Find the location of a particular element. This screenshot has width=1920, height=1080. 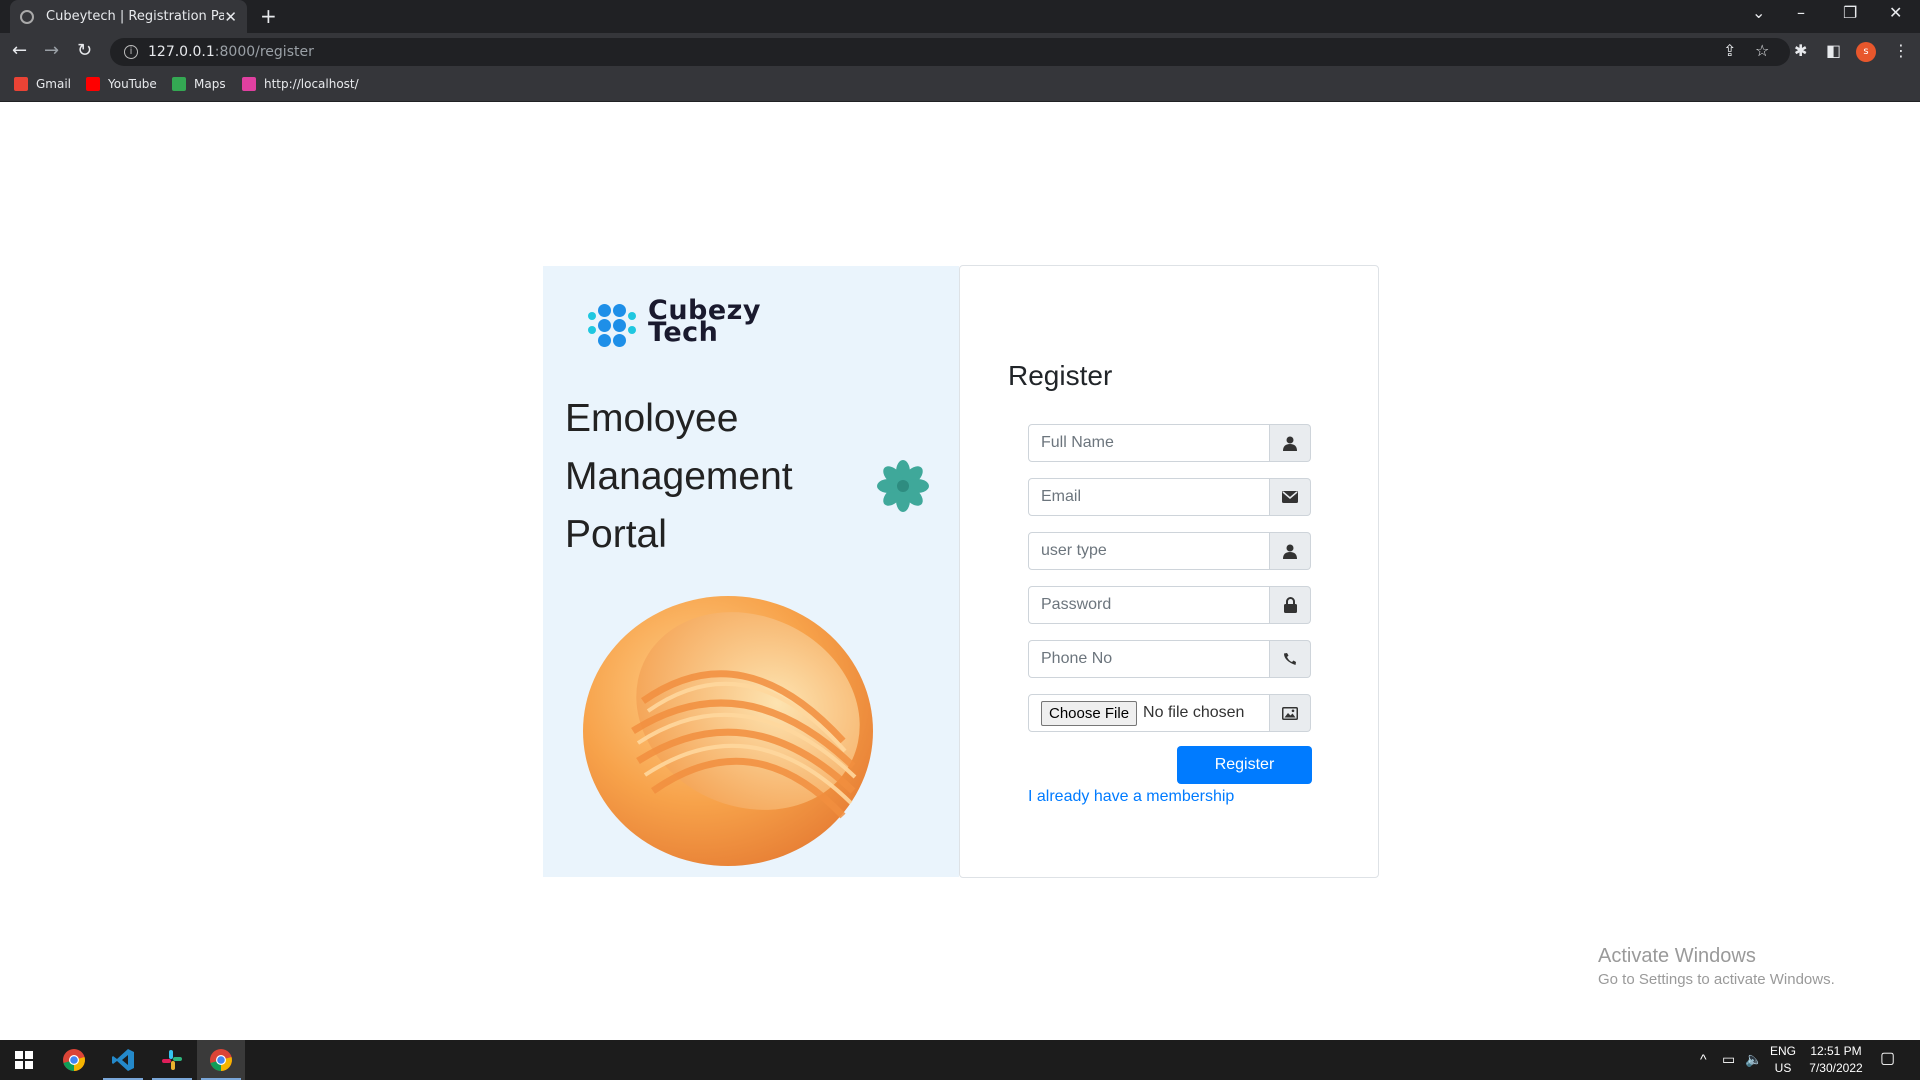

full-name-field is located at coordinates (1169, 443).